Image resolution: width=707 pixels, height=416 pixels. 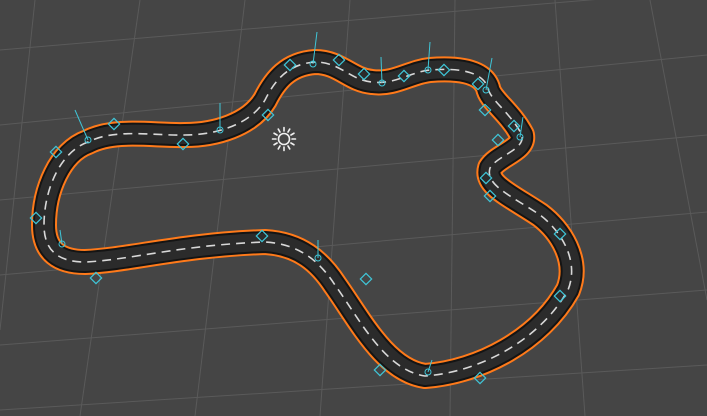 What do you see at coordinates (366, 279) in the screenshot?
I see `control-point-handle` at bounding box center [366, 279].